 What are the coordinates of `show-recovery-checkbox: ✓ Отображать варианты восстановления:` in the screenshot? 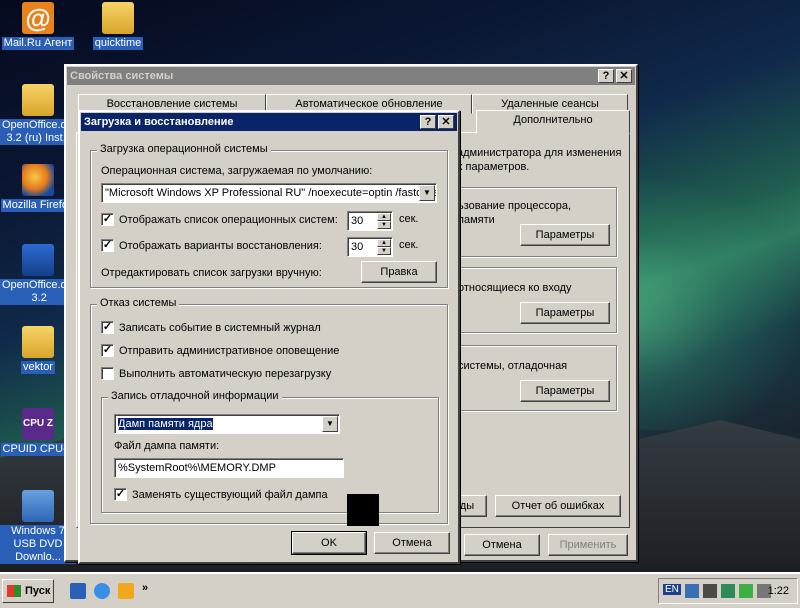 It's located at (211, 245).